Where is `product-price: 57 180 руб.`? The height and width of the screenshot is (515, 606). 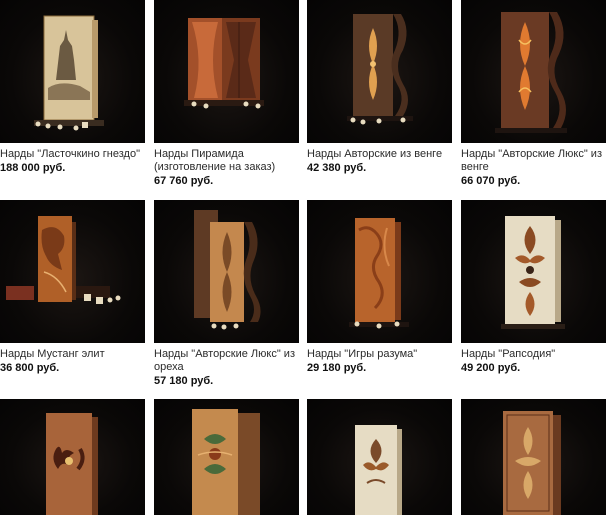 product-price: 57 180 руб. is located at coordinates (184, 381).